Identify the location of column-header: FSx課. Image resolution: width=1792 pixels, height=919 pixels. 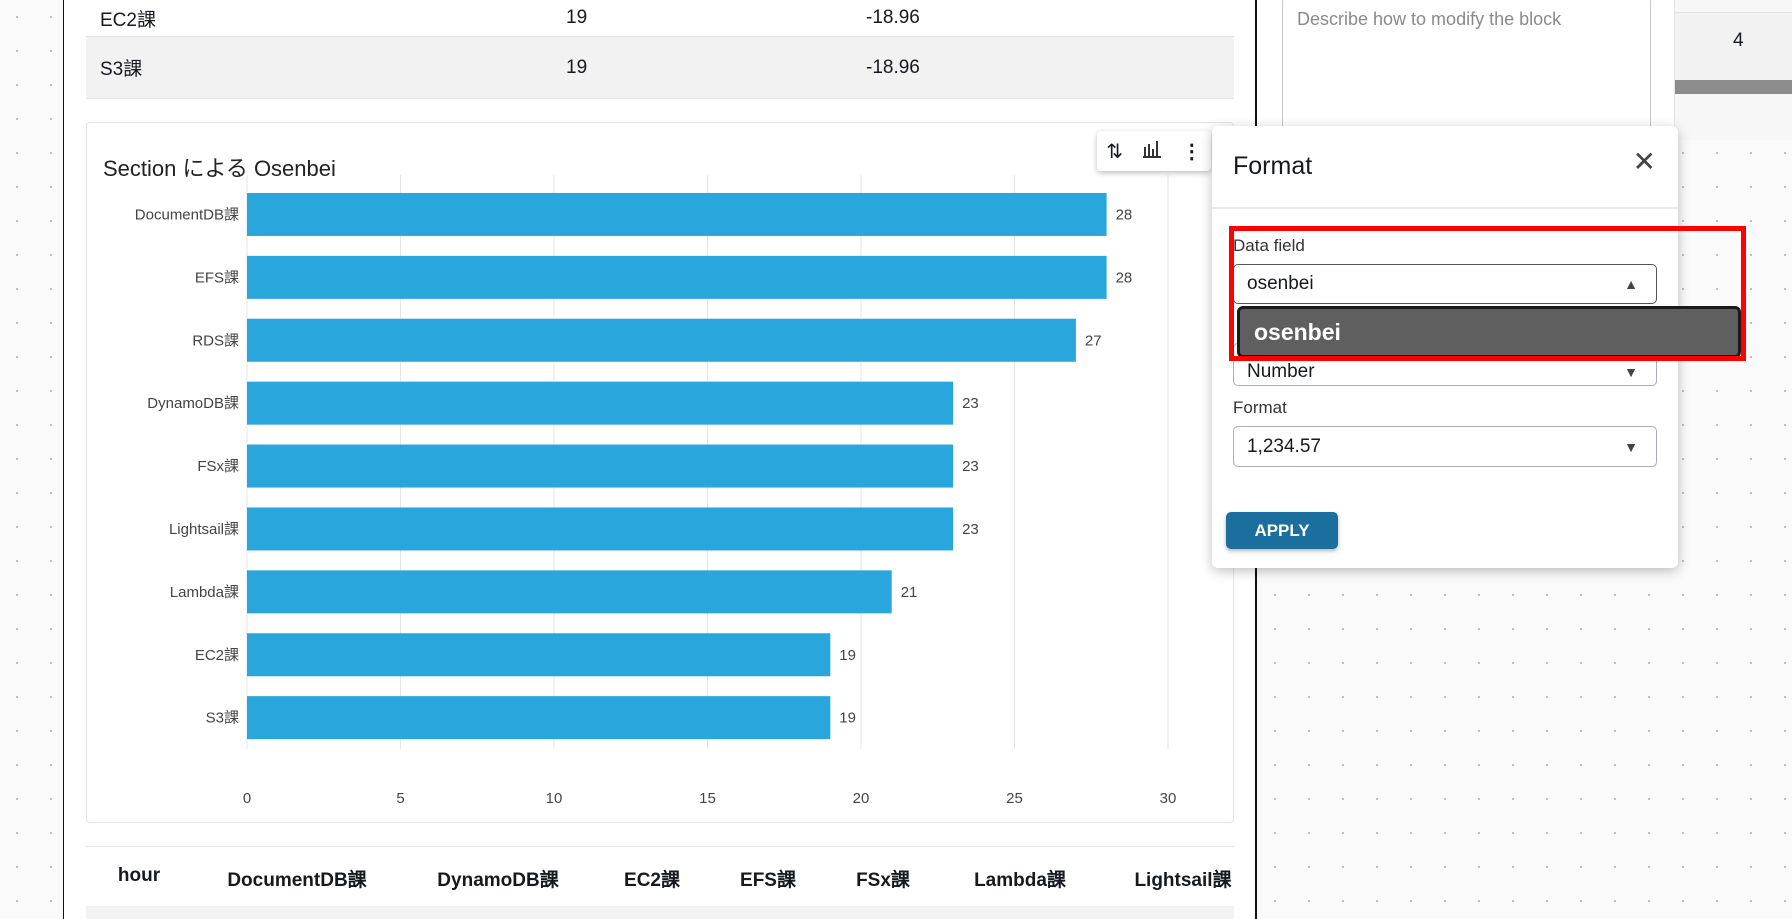
(883, 878).